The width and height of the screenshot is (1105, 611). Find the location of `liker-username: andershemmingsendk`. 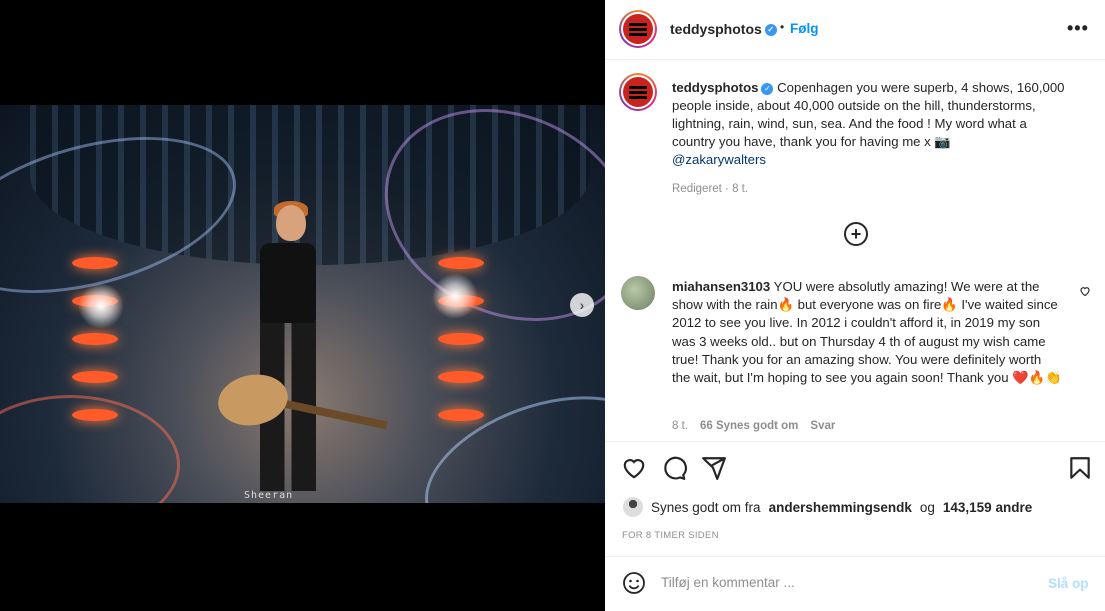

liker-username: andershemmingsendk is located at coordinates (840, 507).